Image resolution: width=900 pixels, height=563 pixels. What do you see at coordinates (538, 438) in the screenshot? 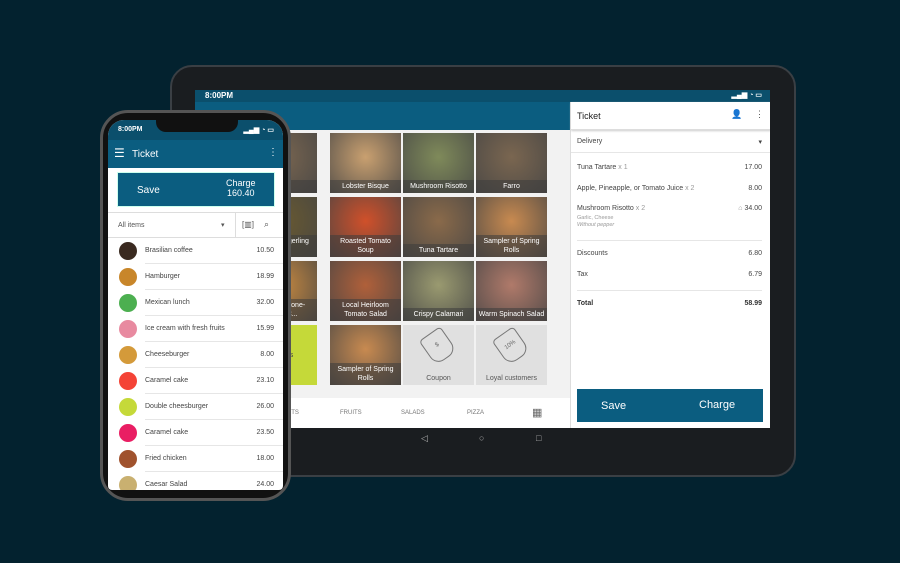
I see `recents-icon: □` at bounding box center [538, 438].